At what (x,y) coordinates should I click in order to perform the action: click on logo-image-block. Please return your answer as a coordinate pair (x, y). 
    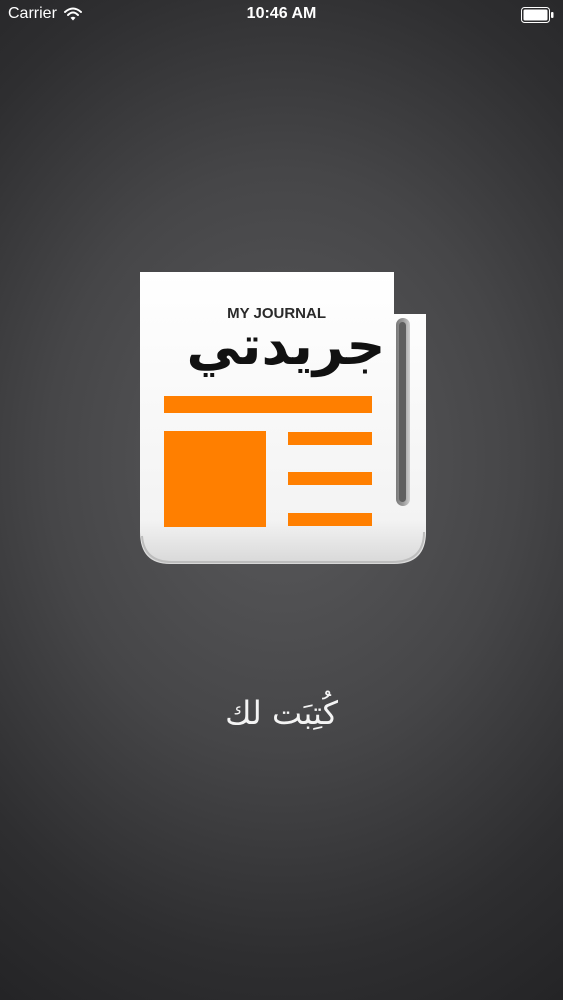
    Looking at the image, I should click on (215, 479).